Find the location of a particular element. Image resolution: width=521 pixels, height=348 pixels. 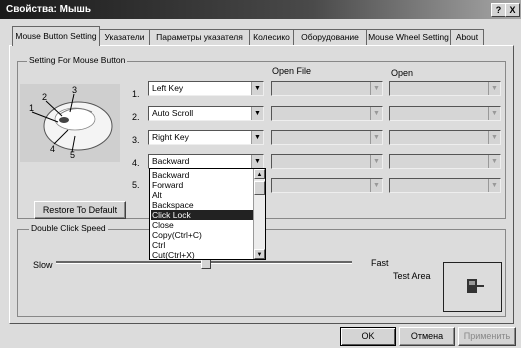

tab-mouse-wheel-setting: Mouse Wheel Setting is located at coordinates (408, 37).